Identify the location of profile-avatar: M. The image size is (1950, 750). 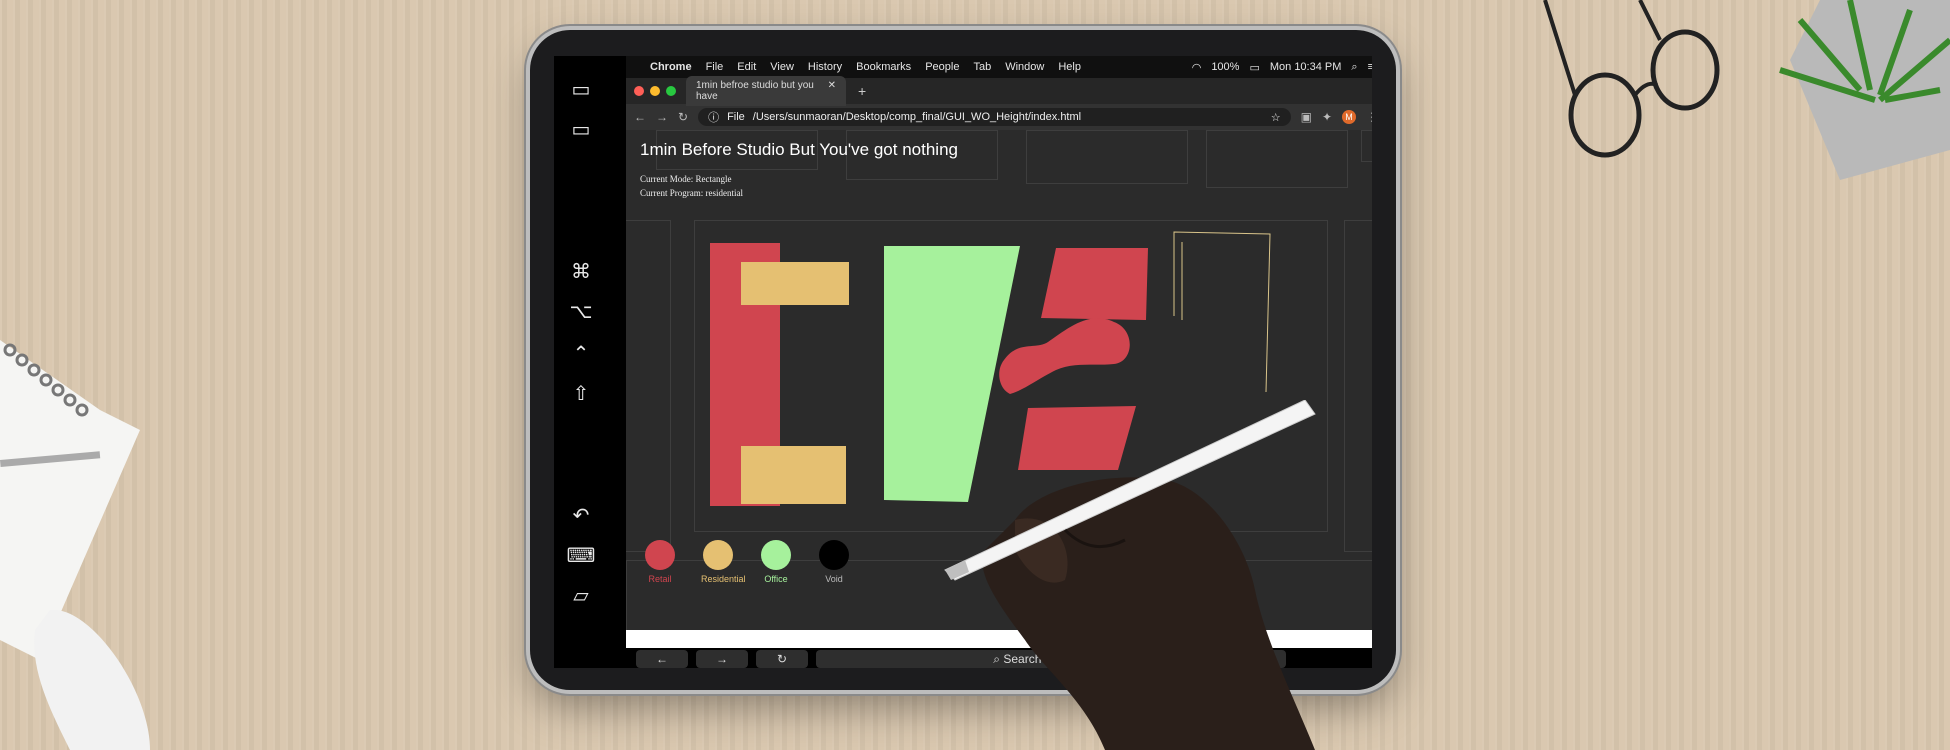
(1349, 117).